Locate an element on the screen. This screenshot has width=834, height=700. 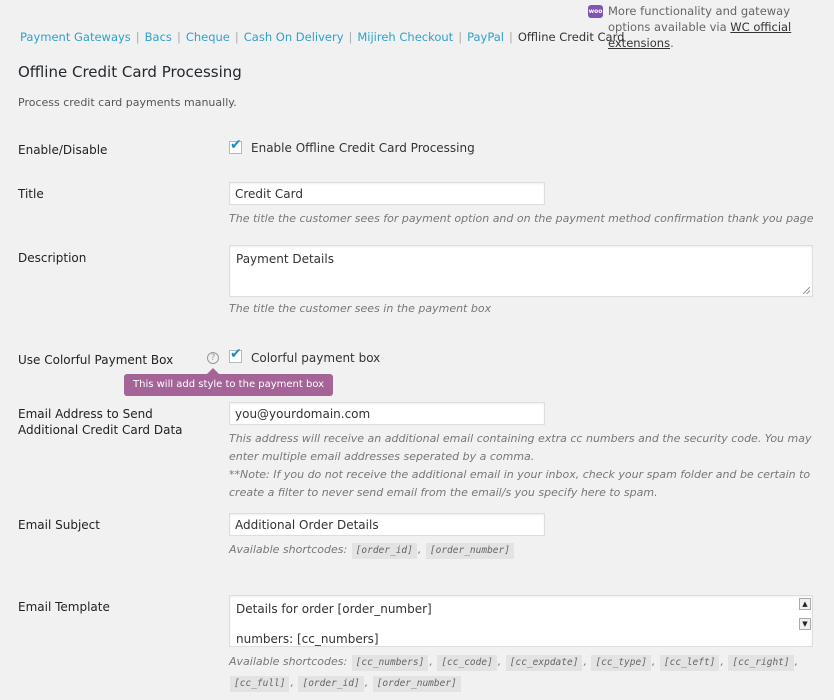
enable-checkbox-label: Enable Offline Credit Card Processing is located at coordinates (363, 148).